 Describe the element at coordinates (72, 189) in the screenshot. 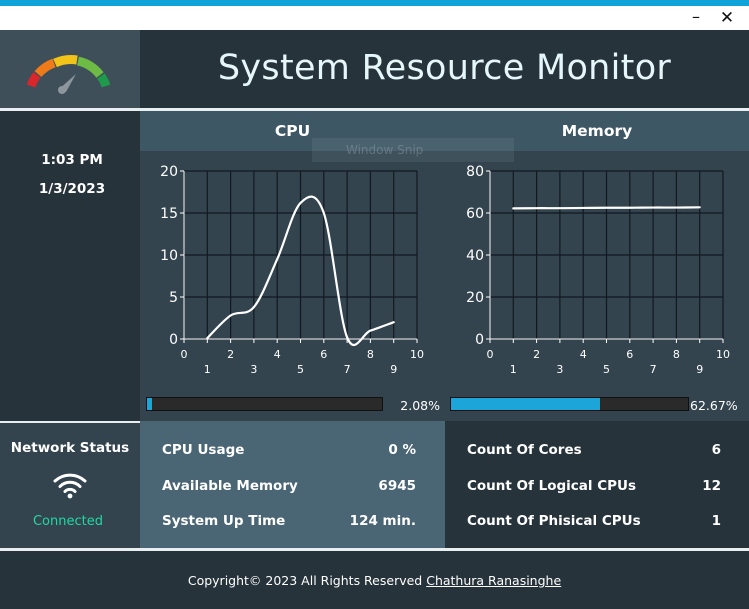

I see `current-date: 1/3/2023` at that location.